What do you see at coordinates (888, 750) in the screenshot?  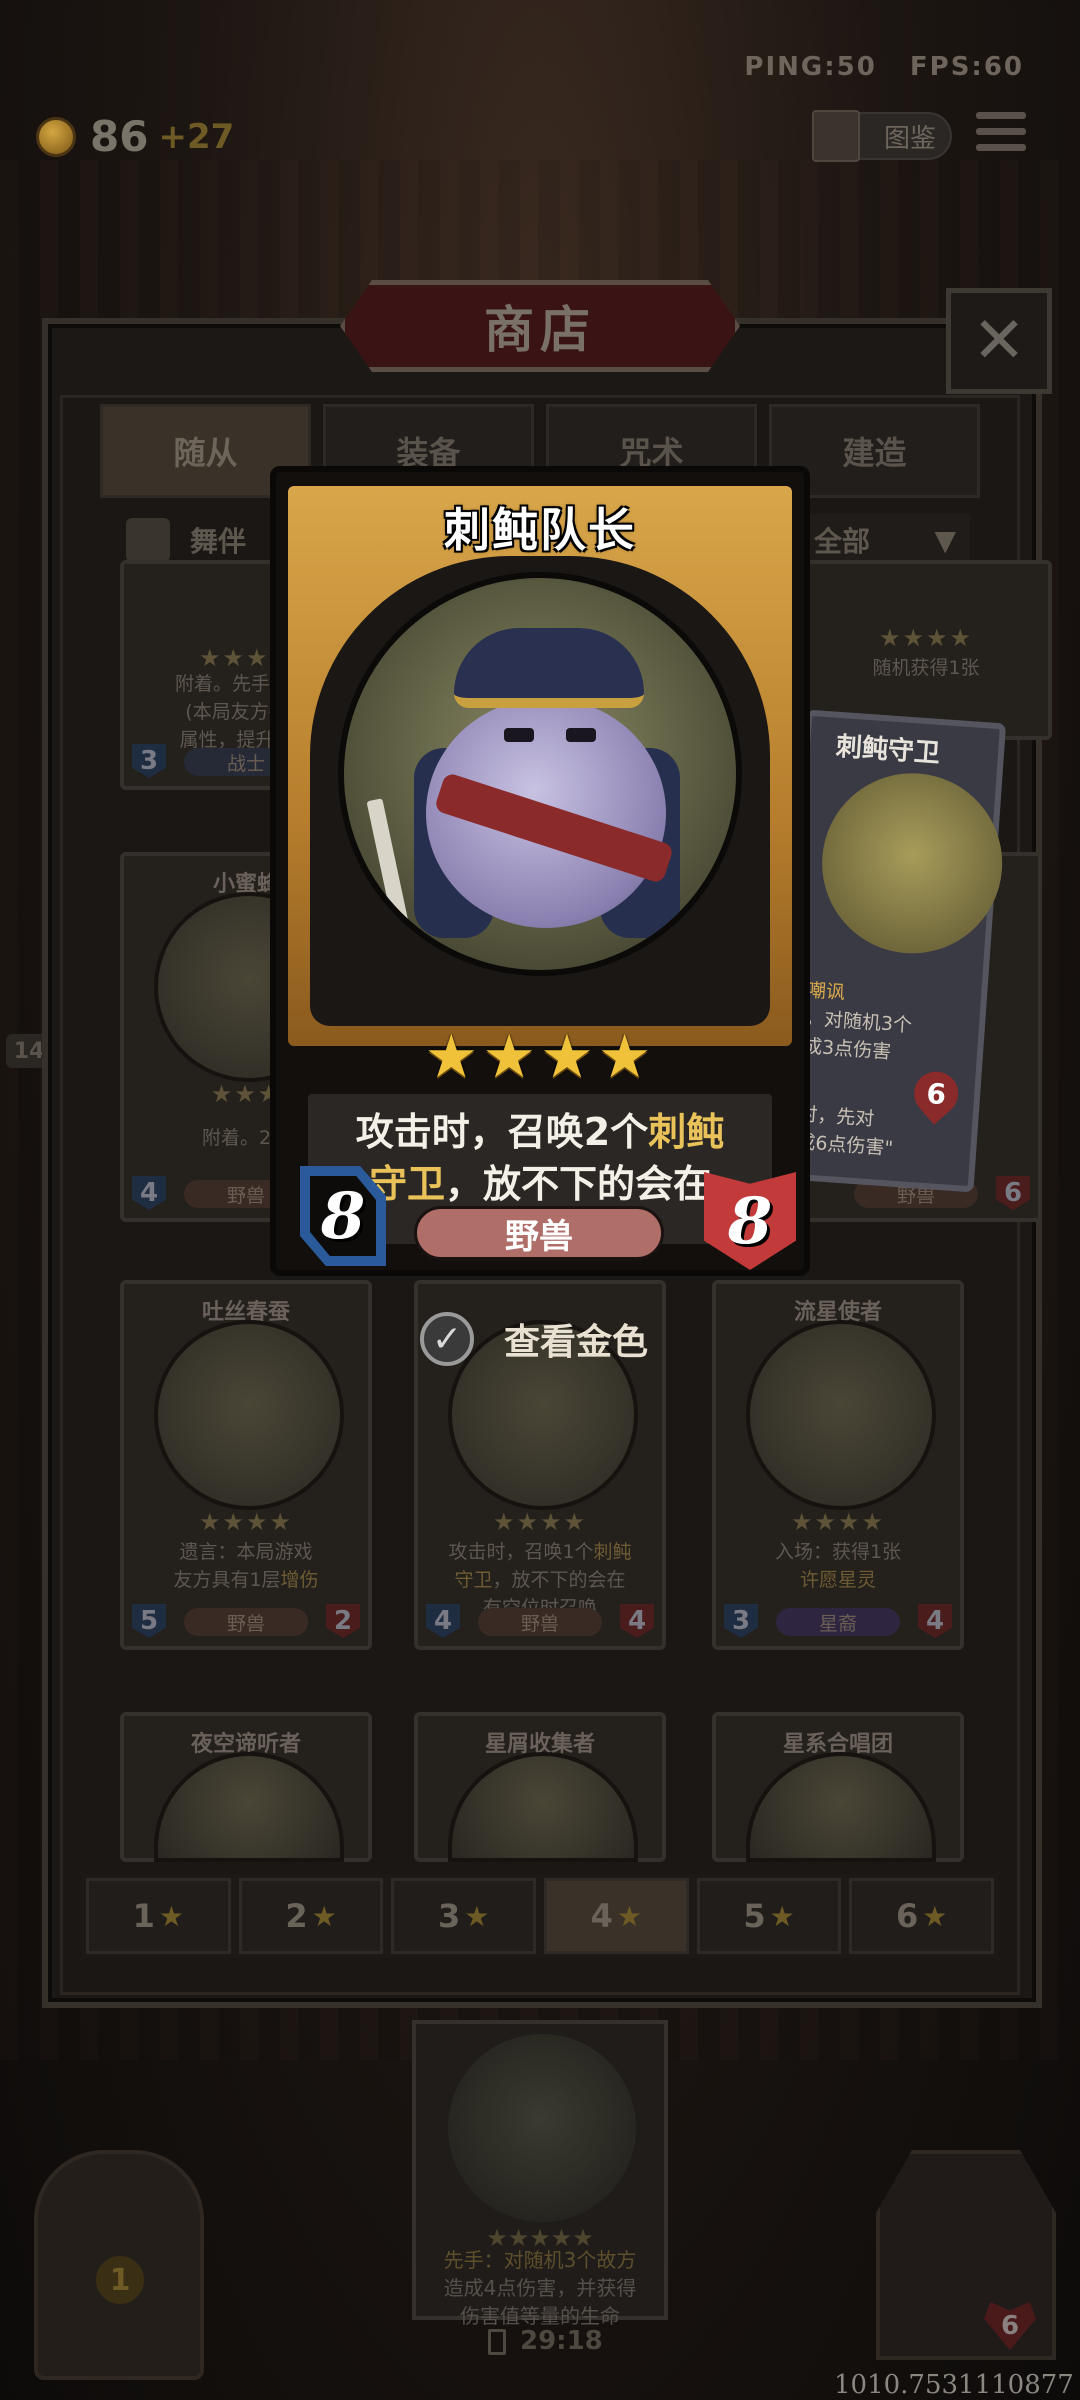 I see `card-name: 刺鲀守卫` at bounding box center [888, 750].